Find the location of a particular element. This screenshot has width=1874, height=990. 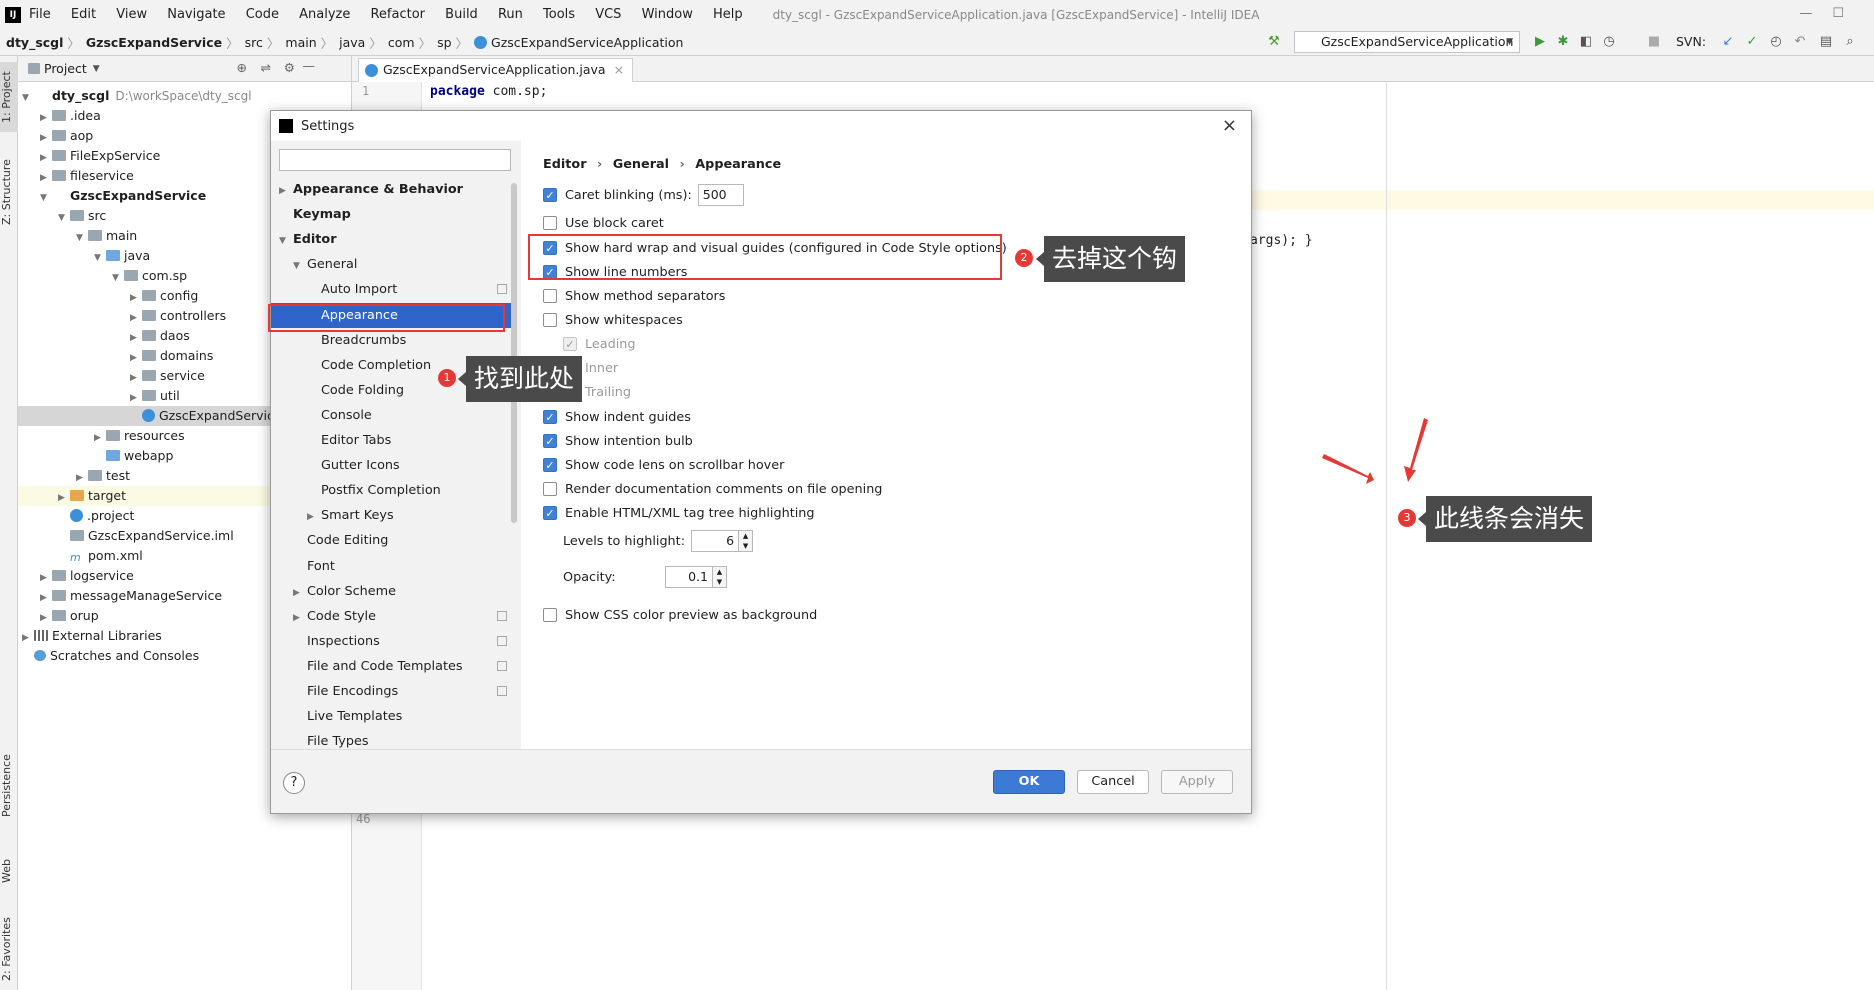

menu-view: View is located at coordinates (131, 14).